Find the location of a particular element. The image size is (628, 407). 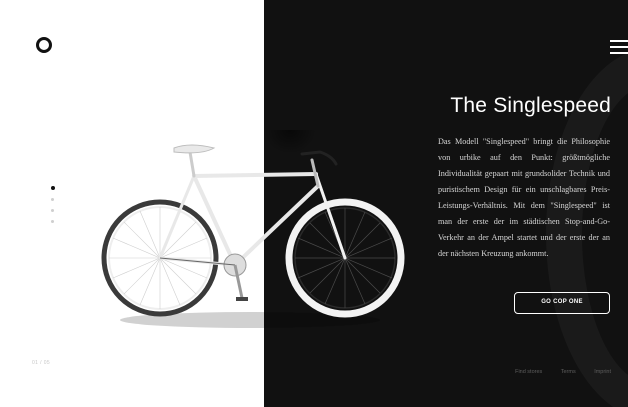

footer-link-imprint: Imprint is located at coordinates (602, 372).